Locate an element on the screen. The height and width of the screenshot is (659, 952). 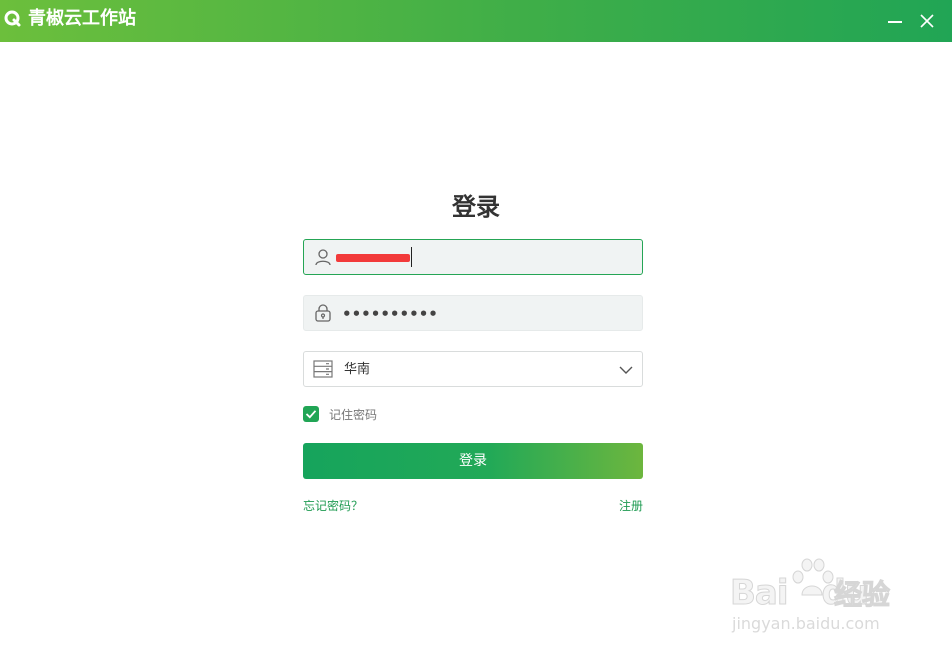
remember-checkbox is located at coordinates (311, 414).